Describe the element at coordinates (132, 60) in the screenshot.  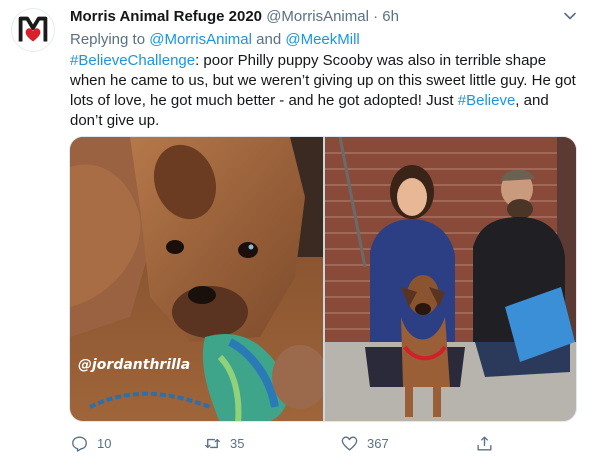
I see `hashtag-believechallenge: #BelieveChallenge` at that location.